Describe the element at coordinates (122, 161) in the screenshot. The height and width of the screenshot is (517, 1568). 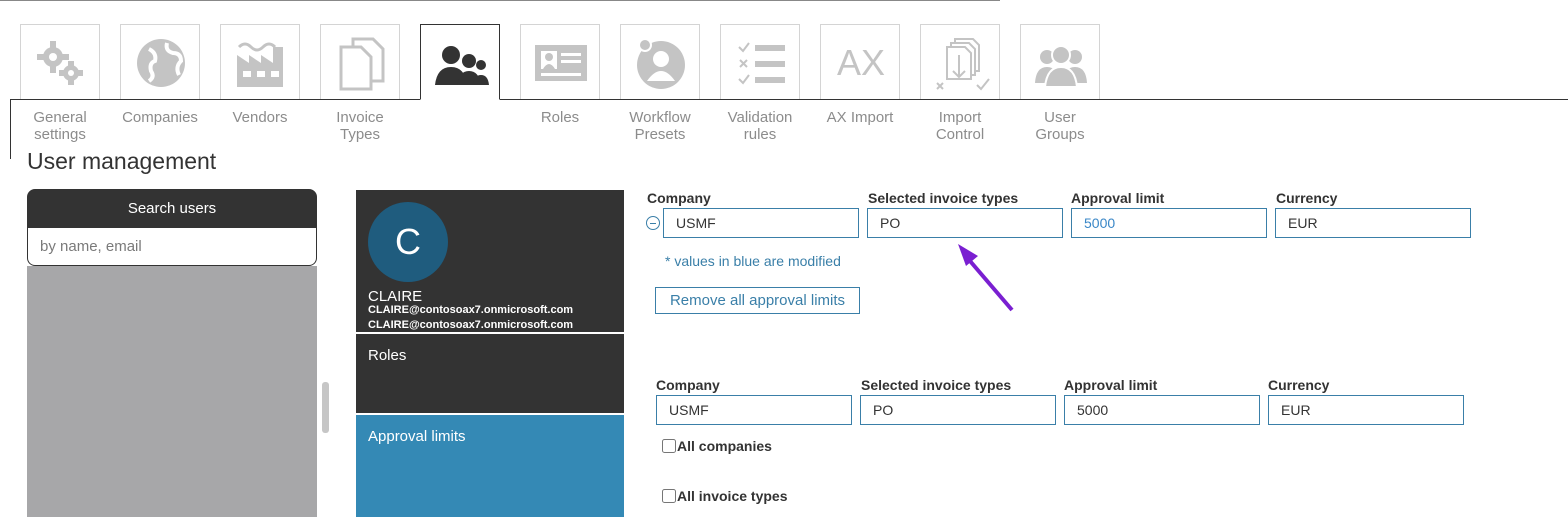
I see `page-title: User management` at that location.